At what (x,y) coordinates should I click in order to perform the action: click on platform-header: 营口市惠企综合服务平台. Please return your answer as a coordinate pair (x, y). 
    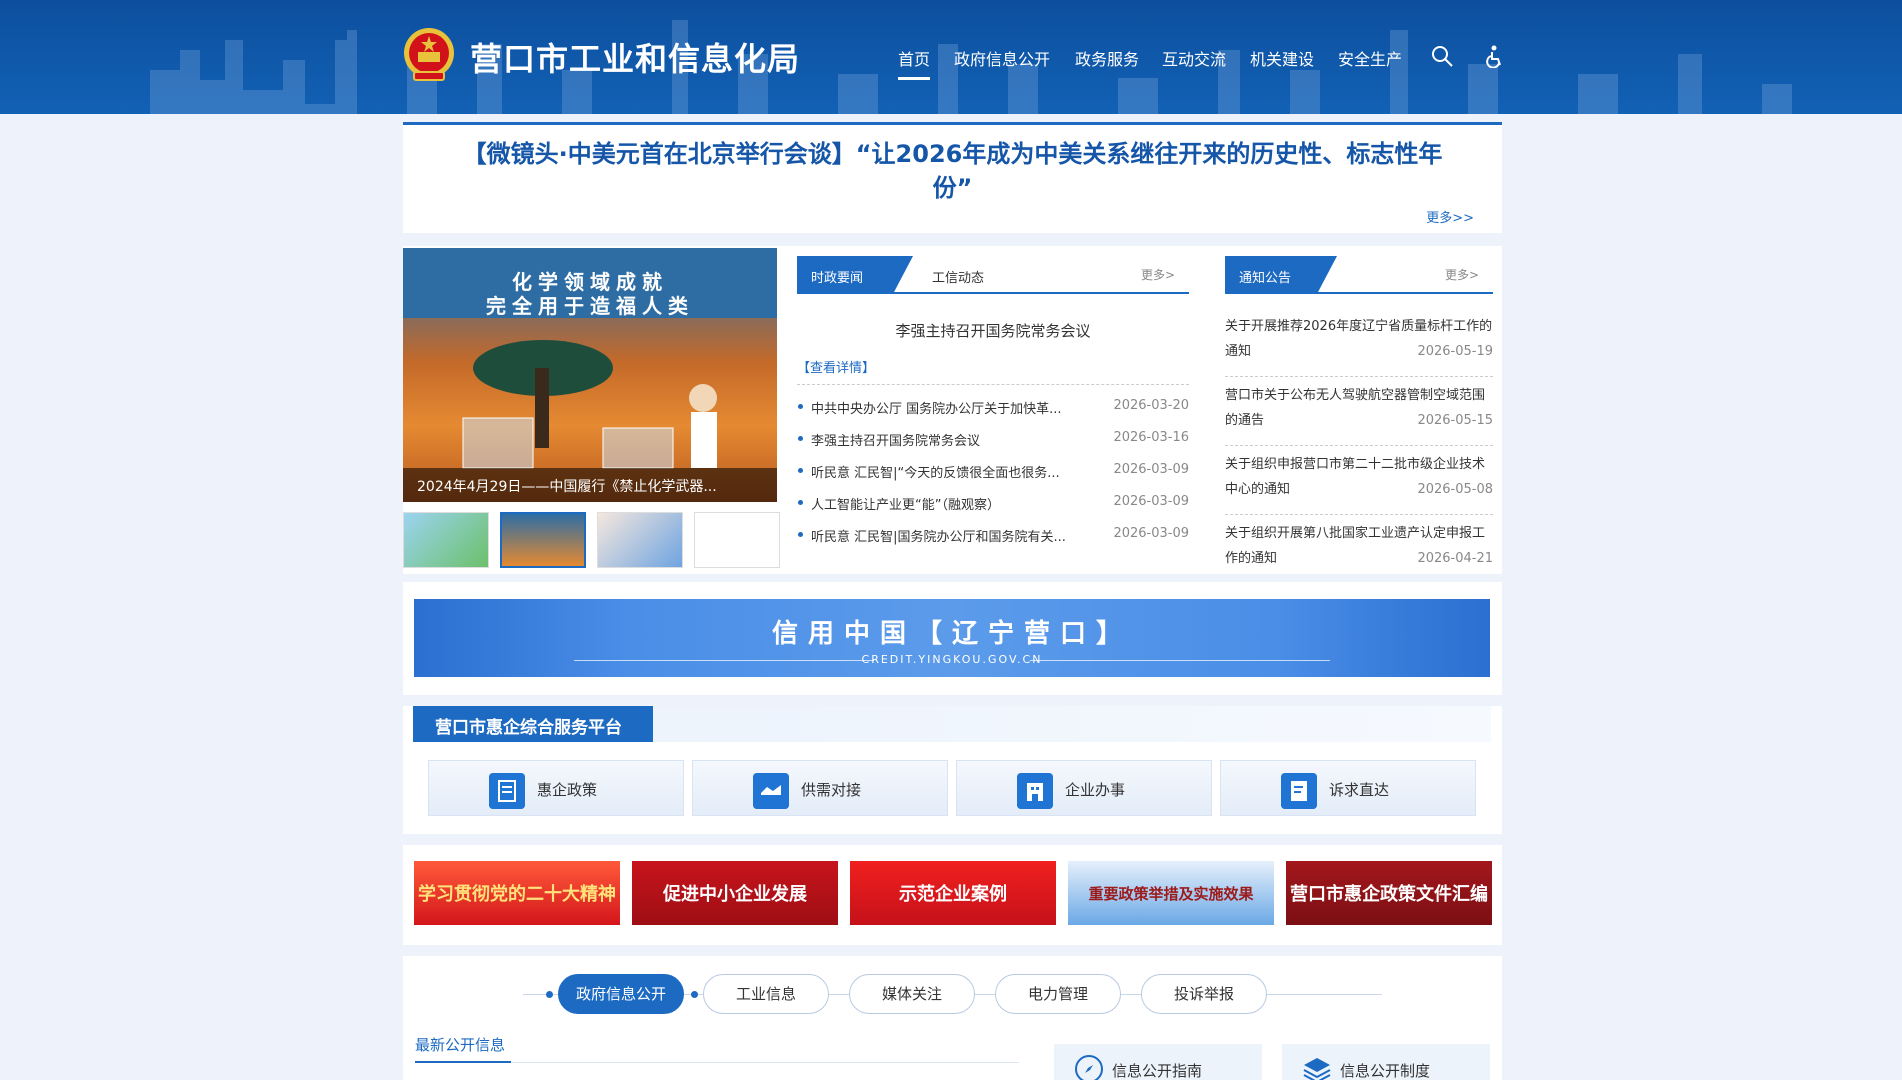
    Looking at the image, I should click on (952, 724).